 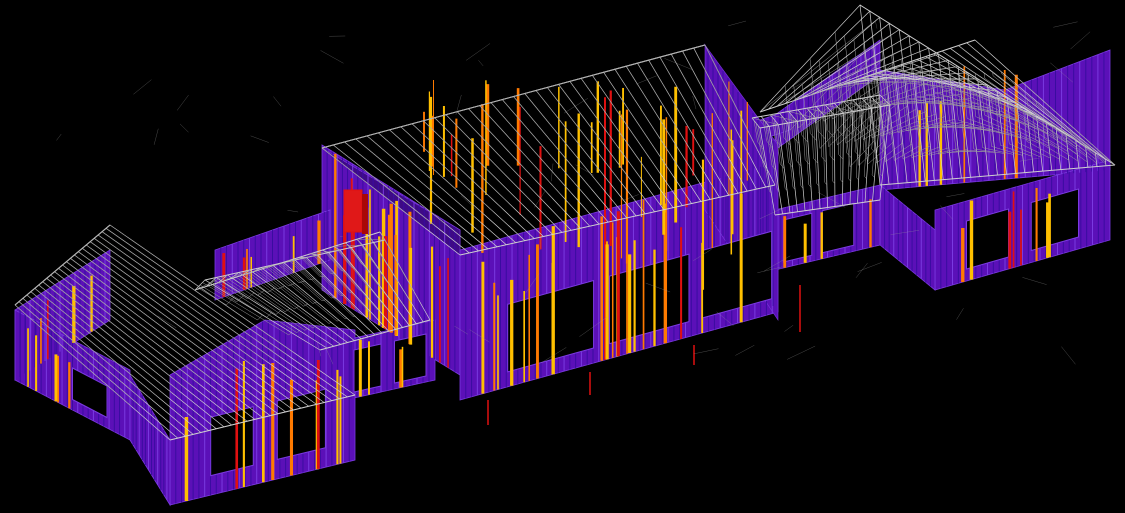 I want to click on highlighted-block-side, so click(x=365, y=214).